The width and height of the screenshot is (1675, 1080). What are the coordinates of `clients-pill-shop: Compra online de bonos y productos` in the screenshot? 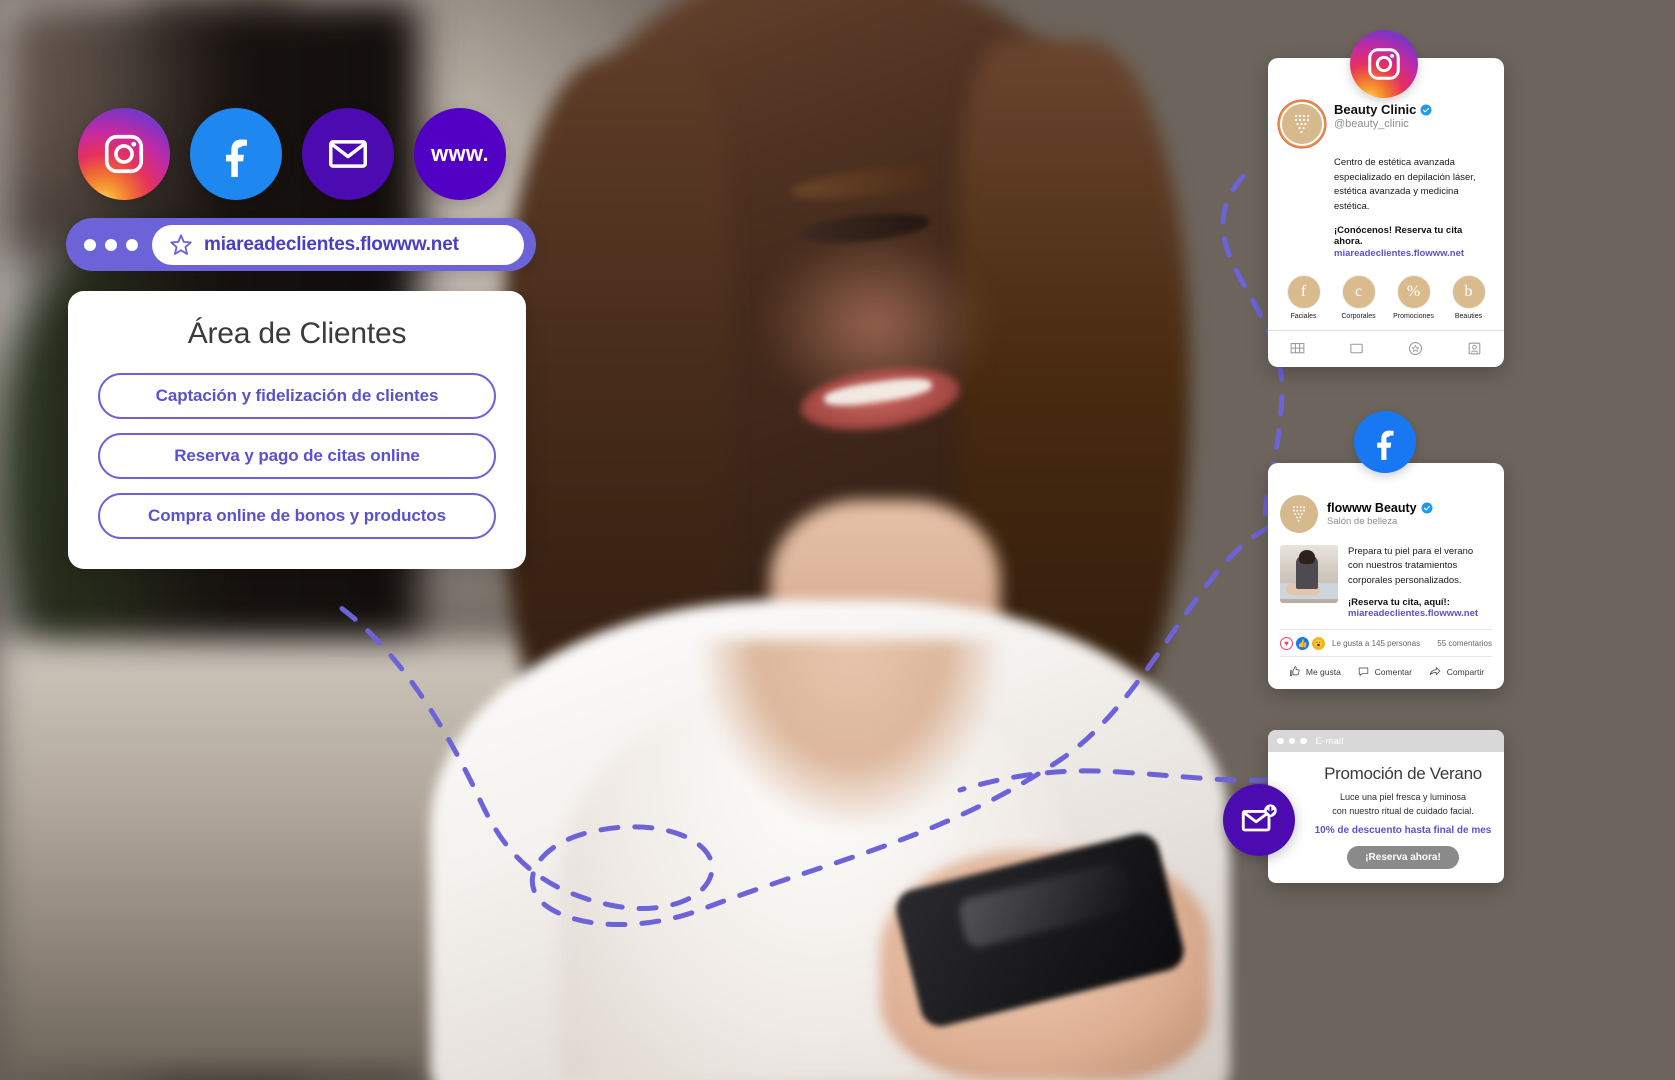 It's located at (297, 516).